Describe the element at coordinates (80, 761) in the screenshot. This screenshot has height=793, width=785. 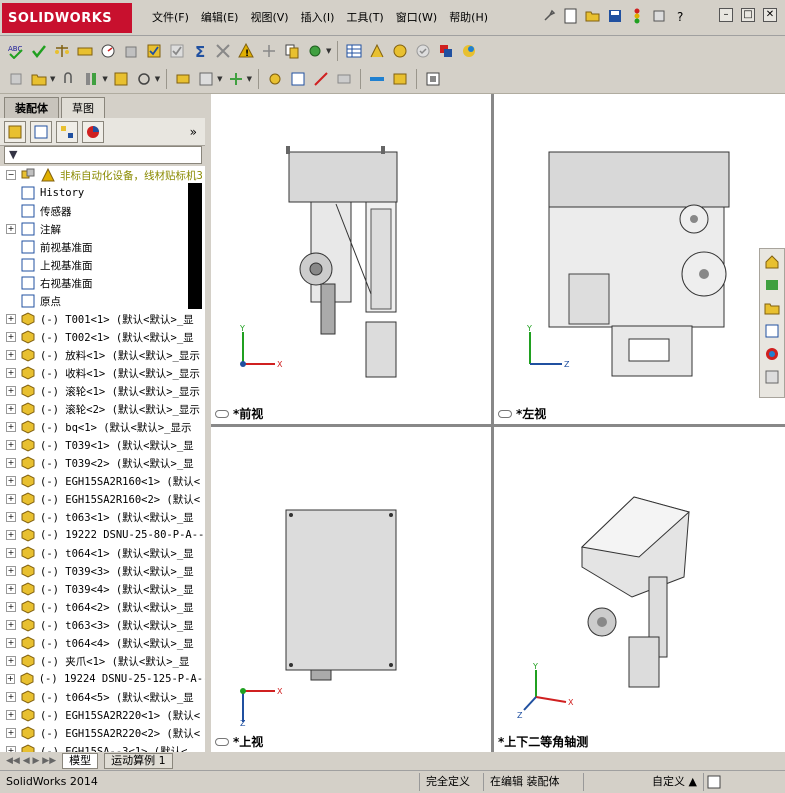
I see `tab-model: 模型` at that location.